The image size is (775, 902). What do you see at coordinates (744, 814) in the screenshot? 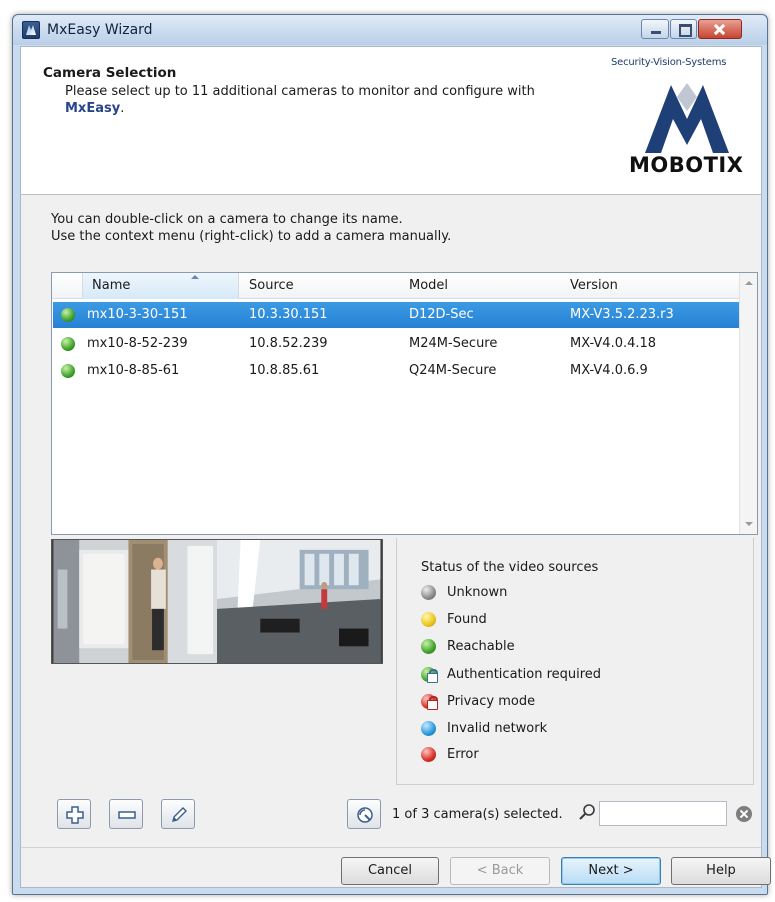
I see `clear-search-icon` at bounding box center [744, 814].